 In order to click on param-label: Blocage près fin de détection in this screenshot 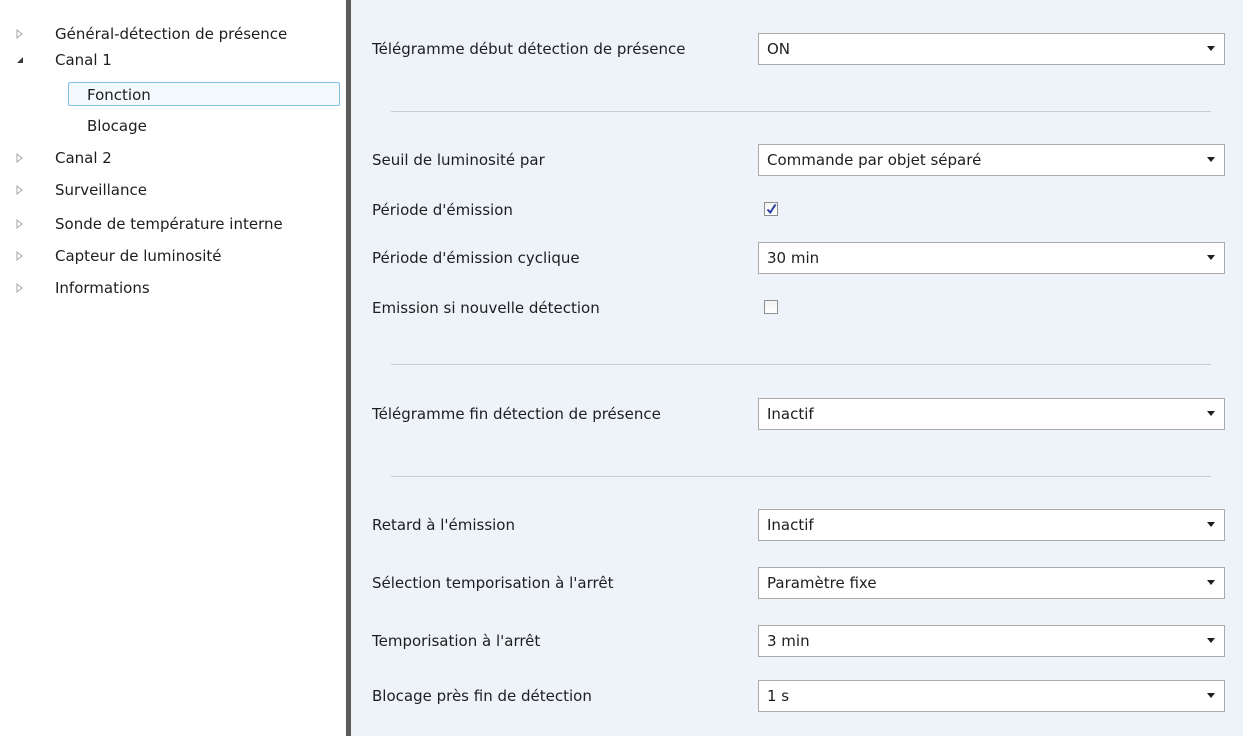, I will do `click(482, 696)`.